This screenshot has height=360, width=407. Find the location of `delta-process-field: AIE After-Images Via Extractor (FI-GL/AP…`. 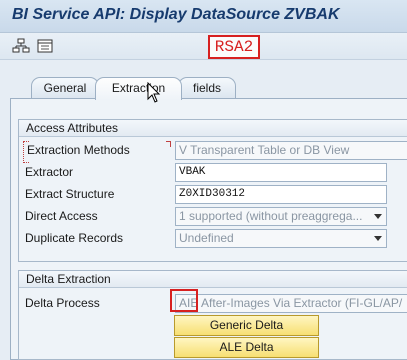

delta-process-field: AIE After-Images Via Extractor (FI-GL/AP… is located at coordinates (291, 303).